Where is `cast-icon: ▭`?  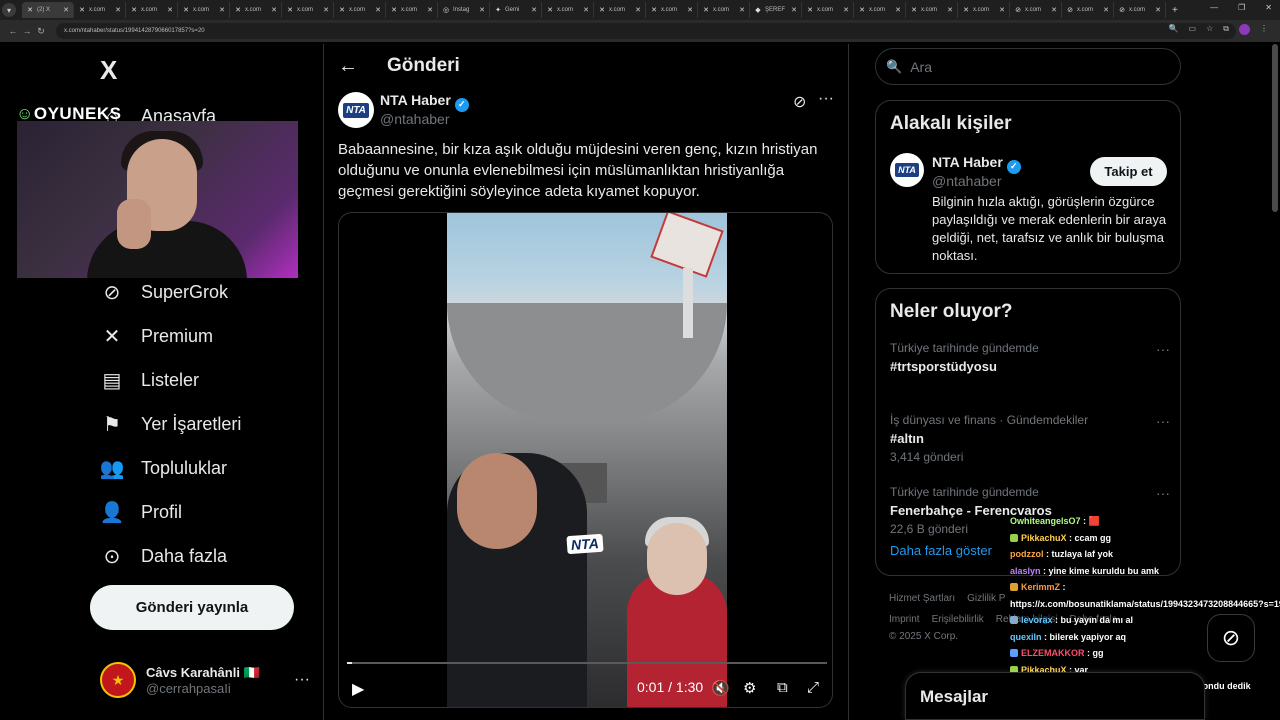
cast-icon: ▭ is located at coordinates (1193, 29).